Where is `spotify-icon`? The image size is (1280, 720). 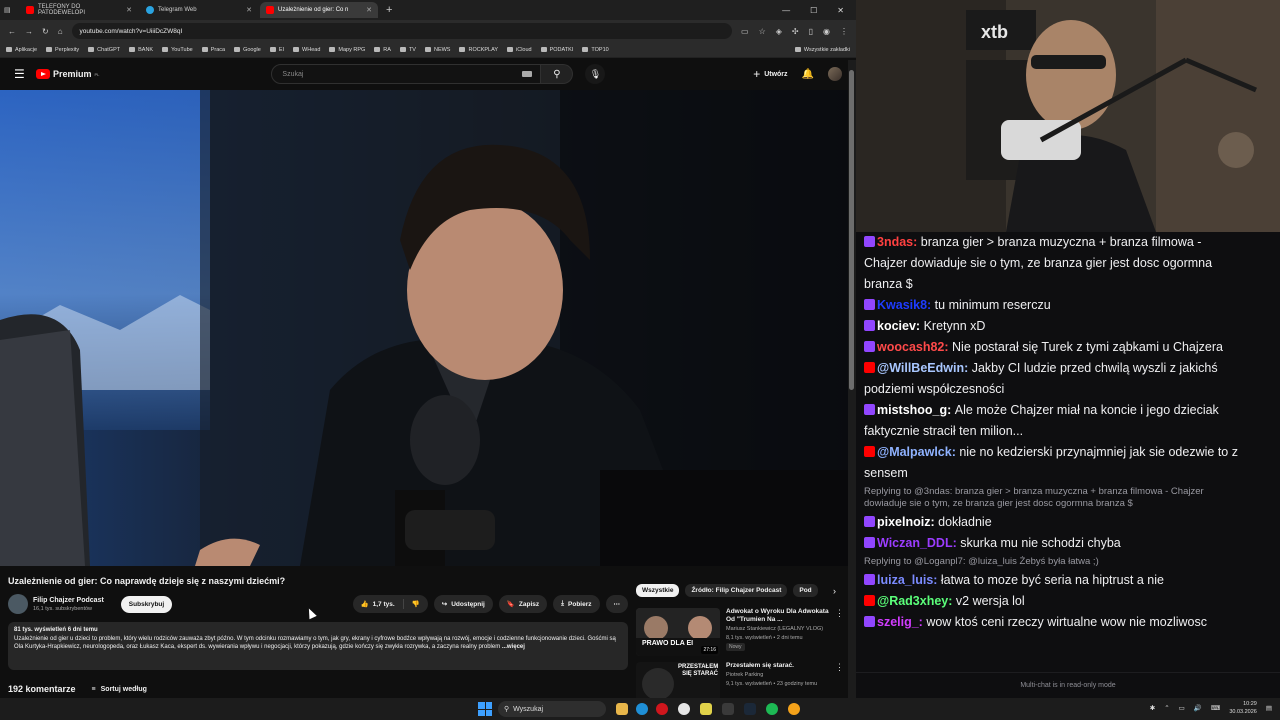 spotify-icon is located at coordinates (772, 709).